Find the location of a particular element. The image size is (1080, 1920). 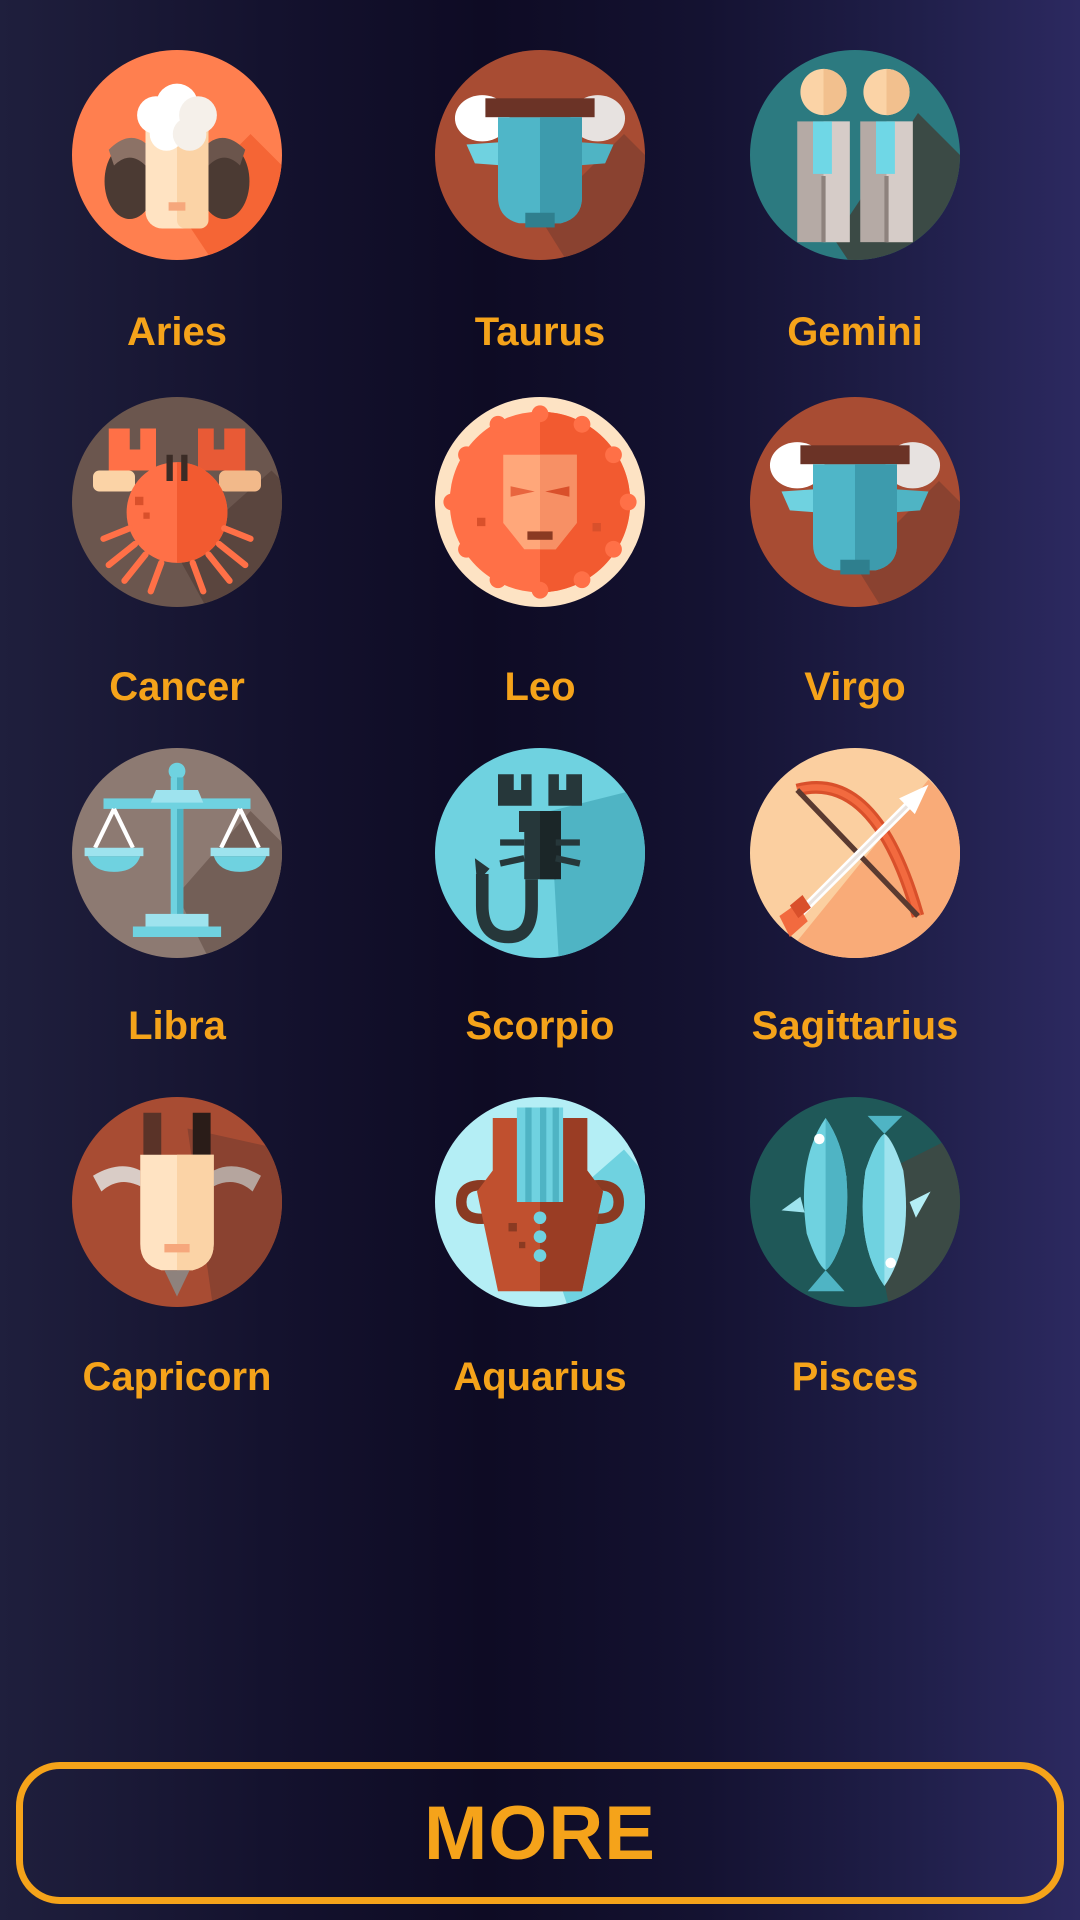

sign-cancer: Cancer is located at coordinates (177, 553).